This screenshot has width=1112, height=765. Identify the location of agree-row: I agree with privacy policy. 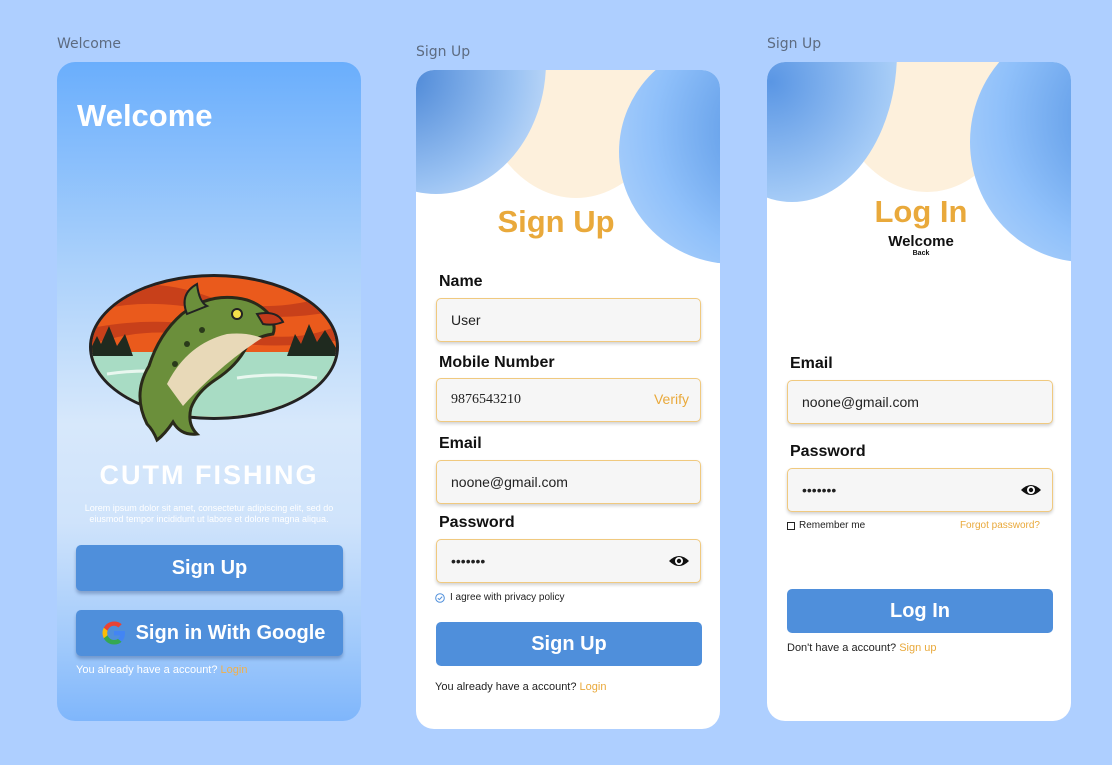
(500, 597).